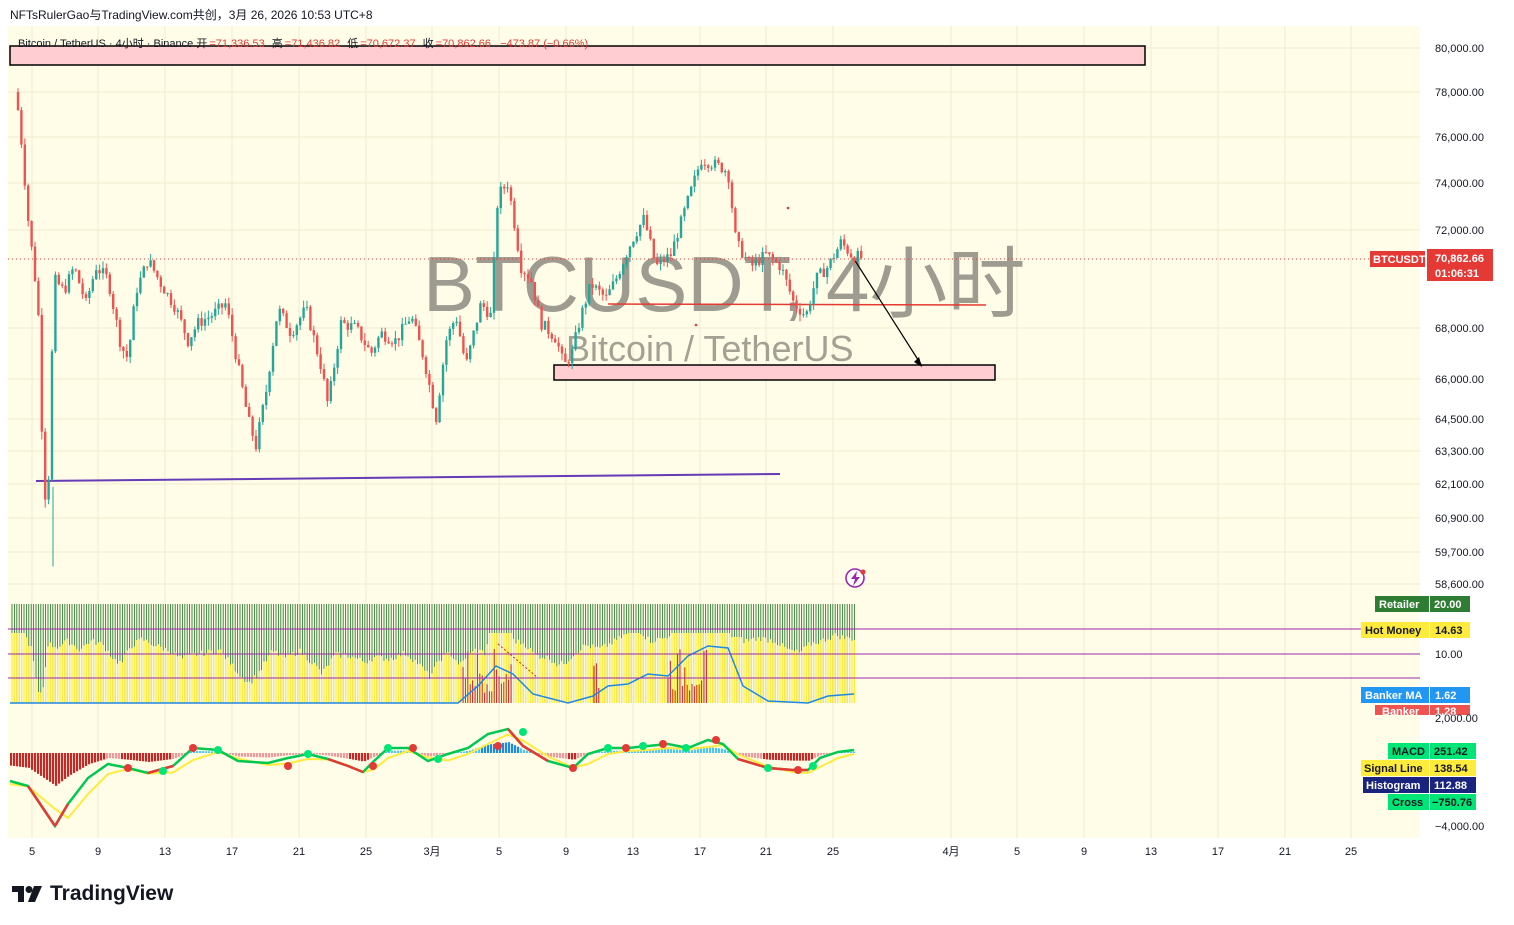  What do you see at coordinates (788, 208) in the screenshot?
I see `marker-dot` at bounding box center [788, 208].